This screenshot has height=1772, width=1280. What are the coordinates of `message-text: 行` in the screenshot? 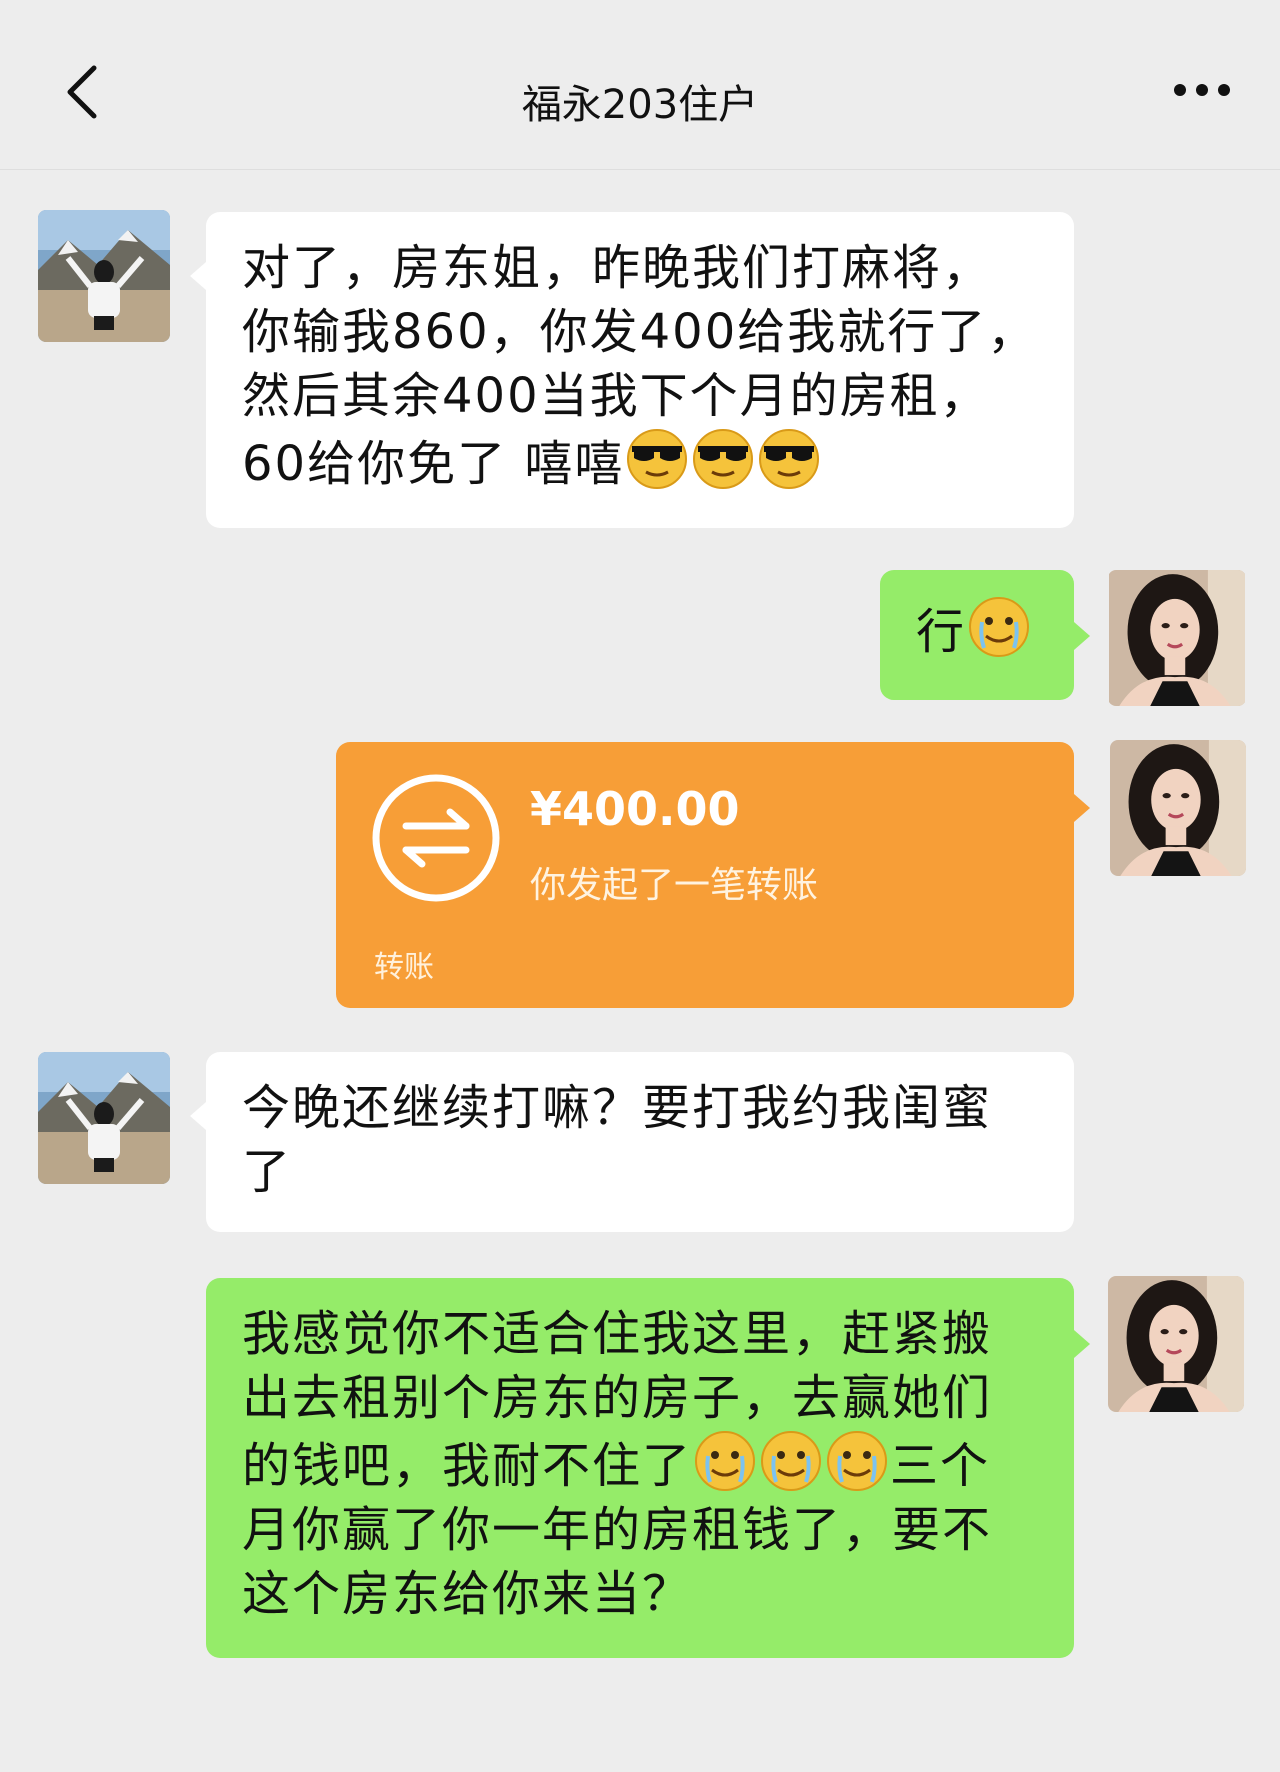 It's located at (941, 632).